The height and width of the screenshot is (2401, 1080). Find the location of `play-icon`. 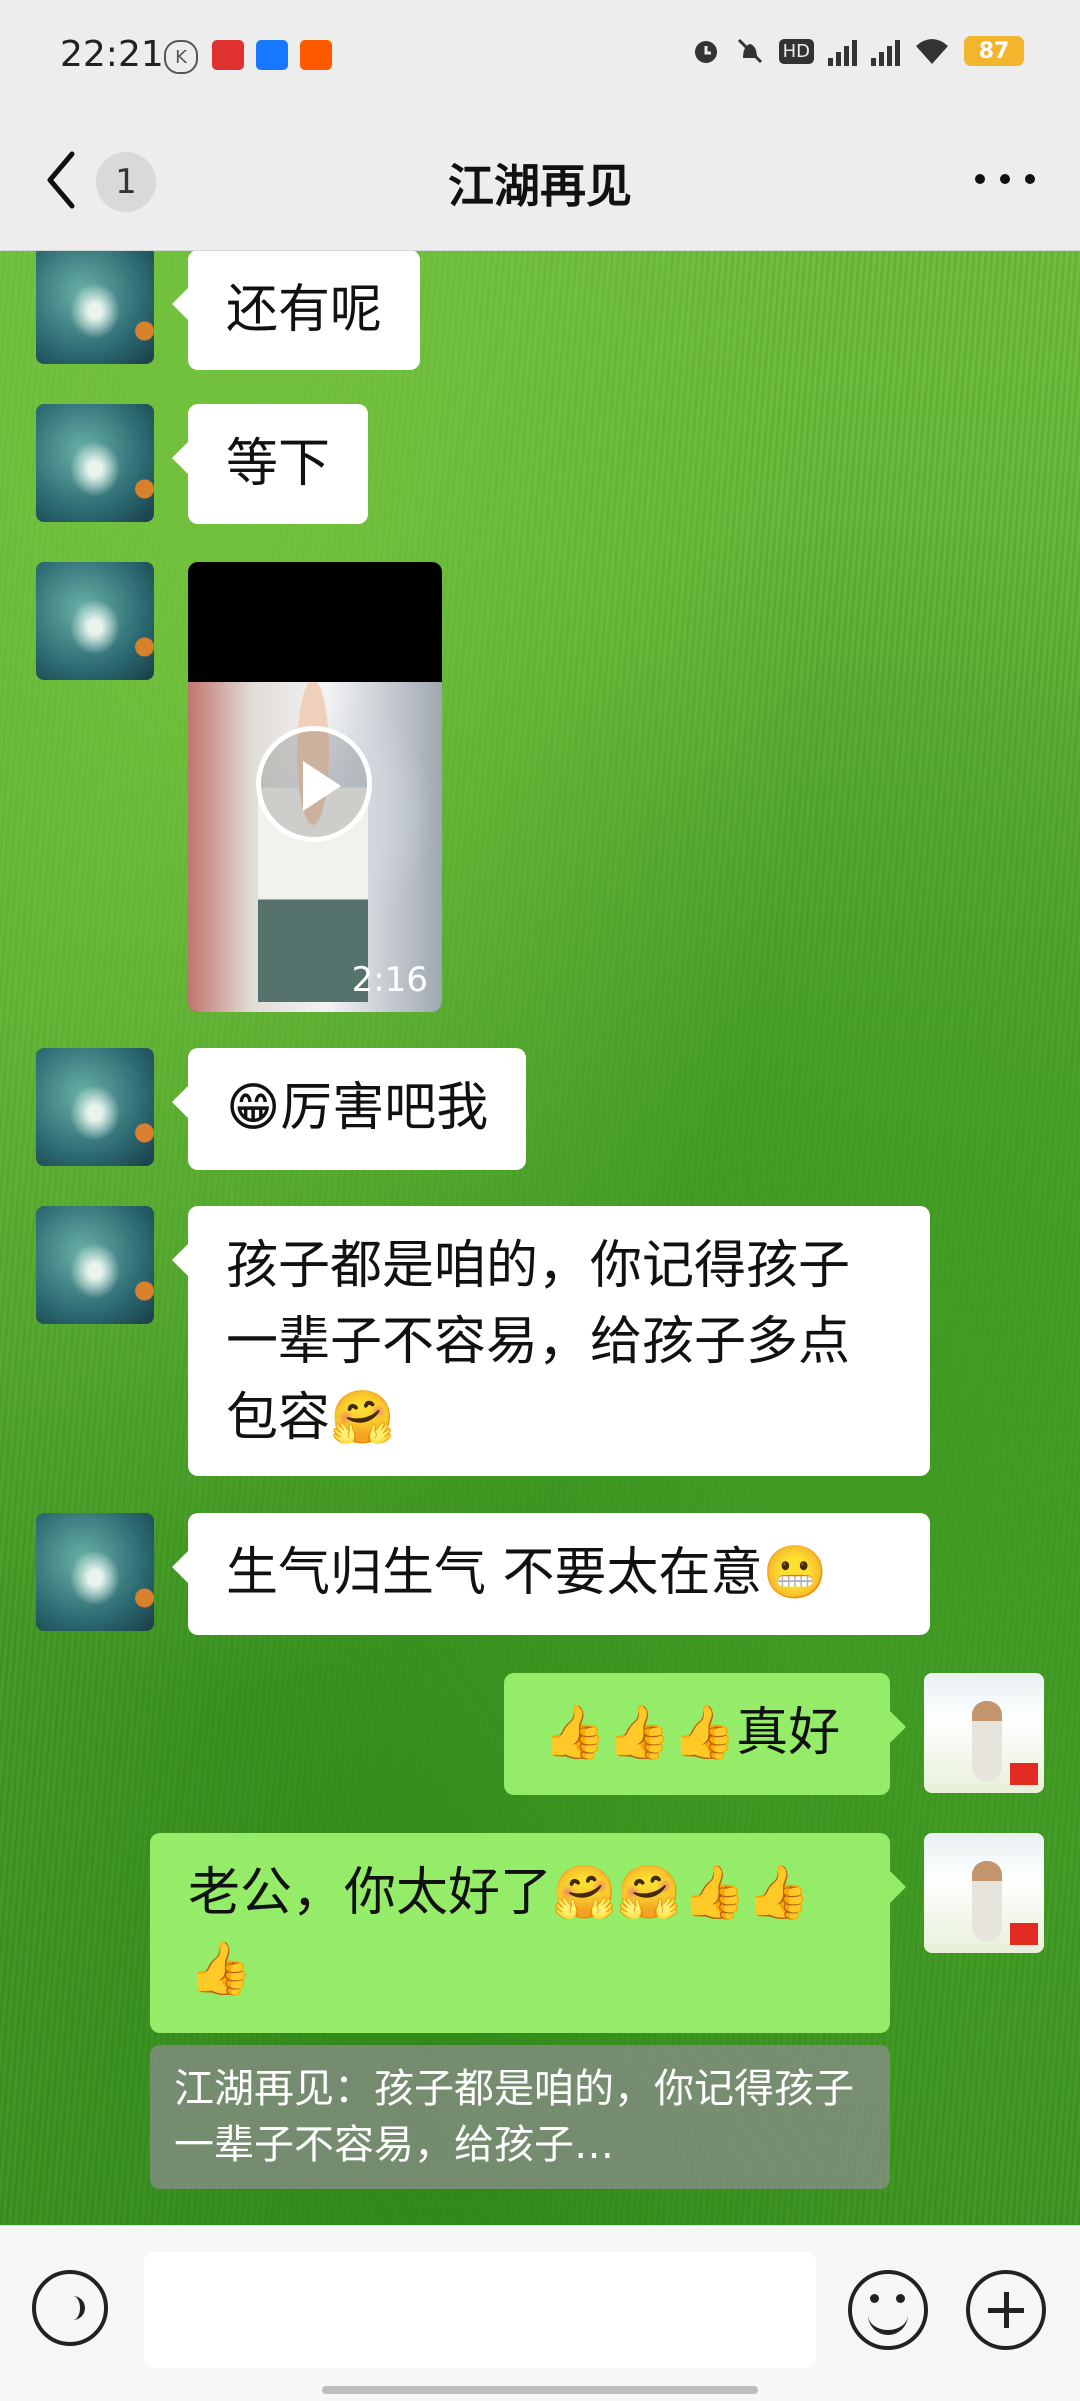

play-icon is located at coordinates (314, 784).